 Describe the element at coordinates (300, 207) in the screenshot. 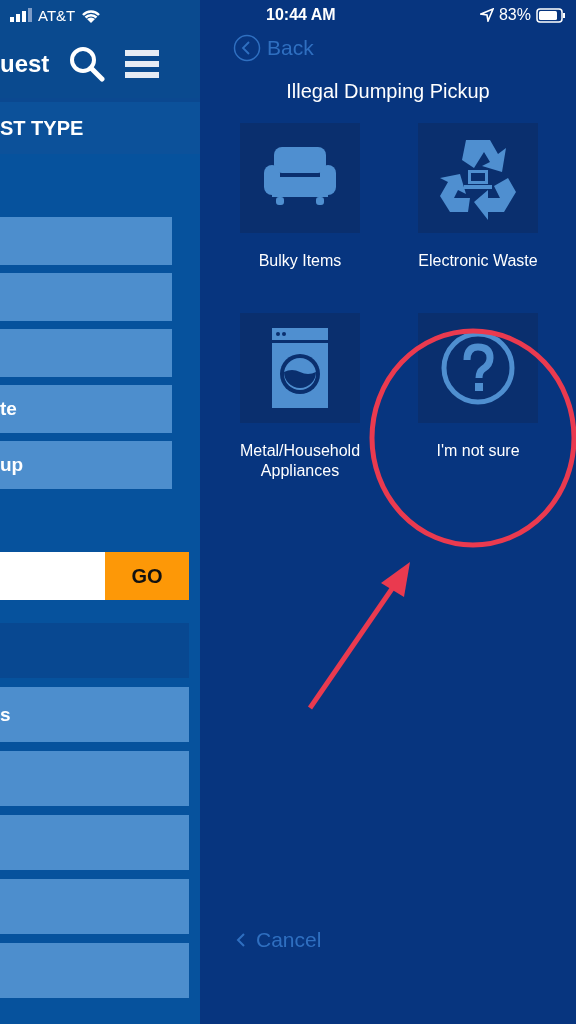

I see `category-tile: Bulky Items` at that location.